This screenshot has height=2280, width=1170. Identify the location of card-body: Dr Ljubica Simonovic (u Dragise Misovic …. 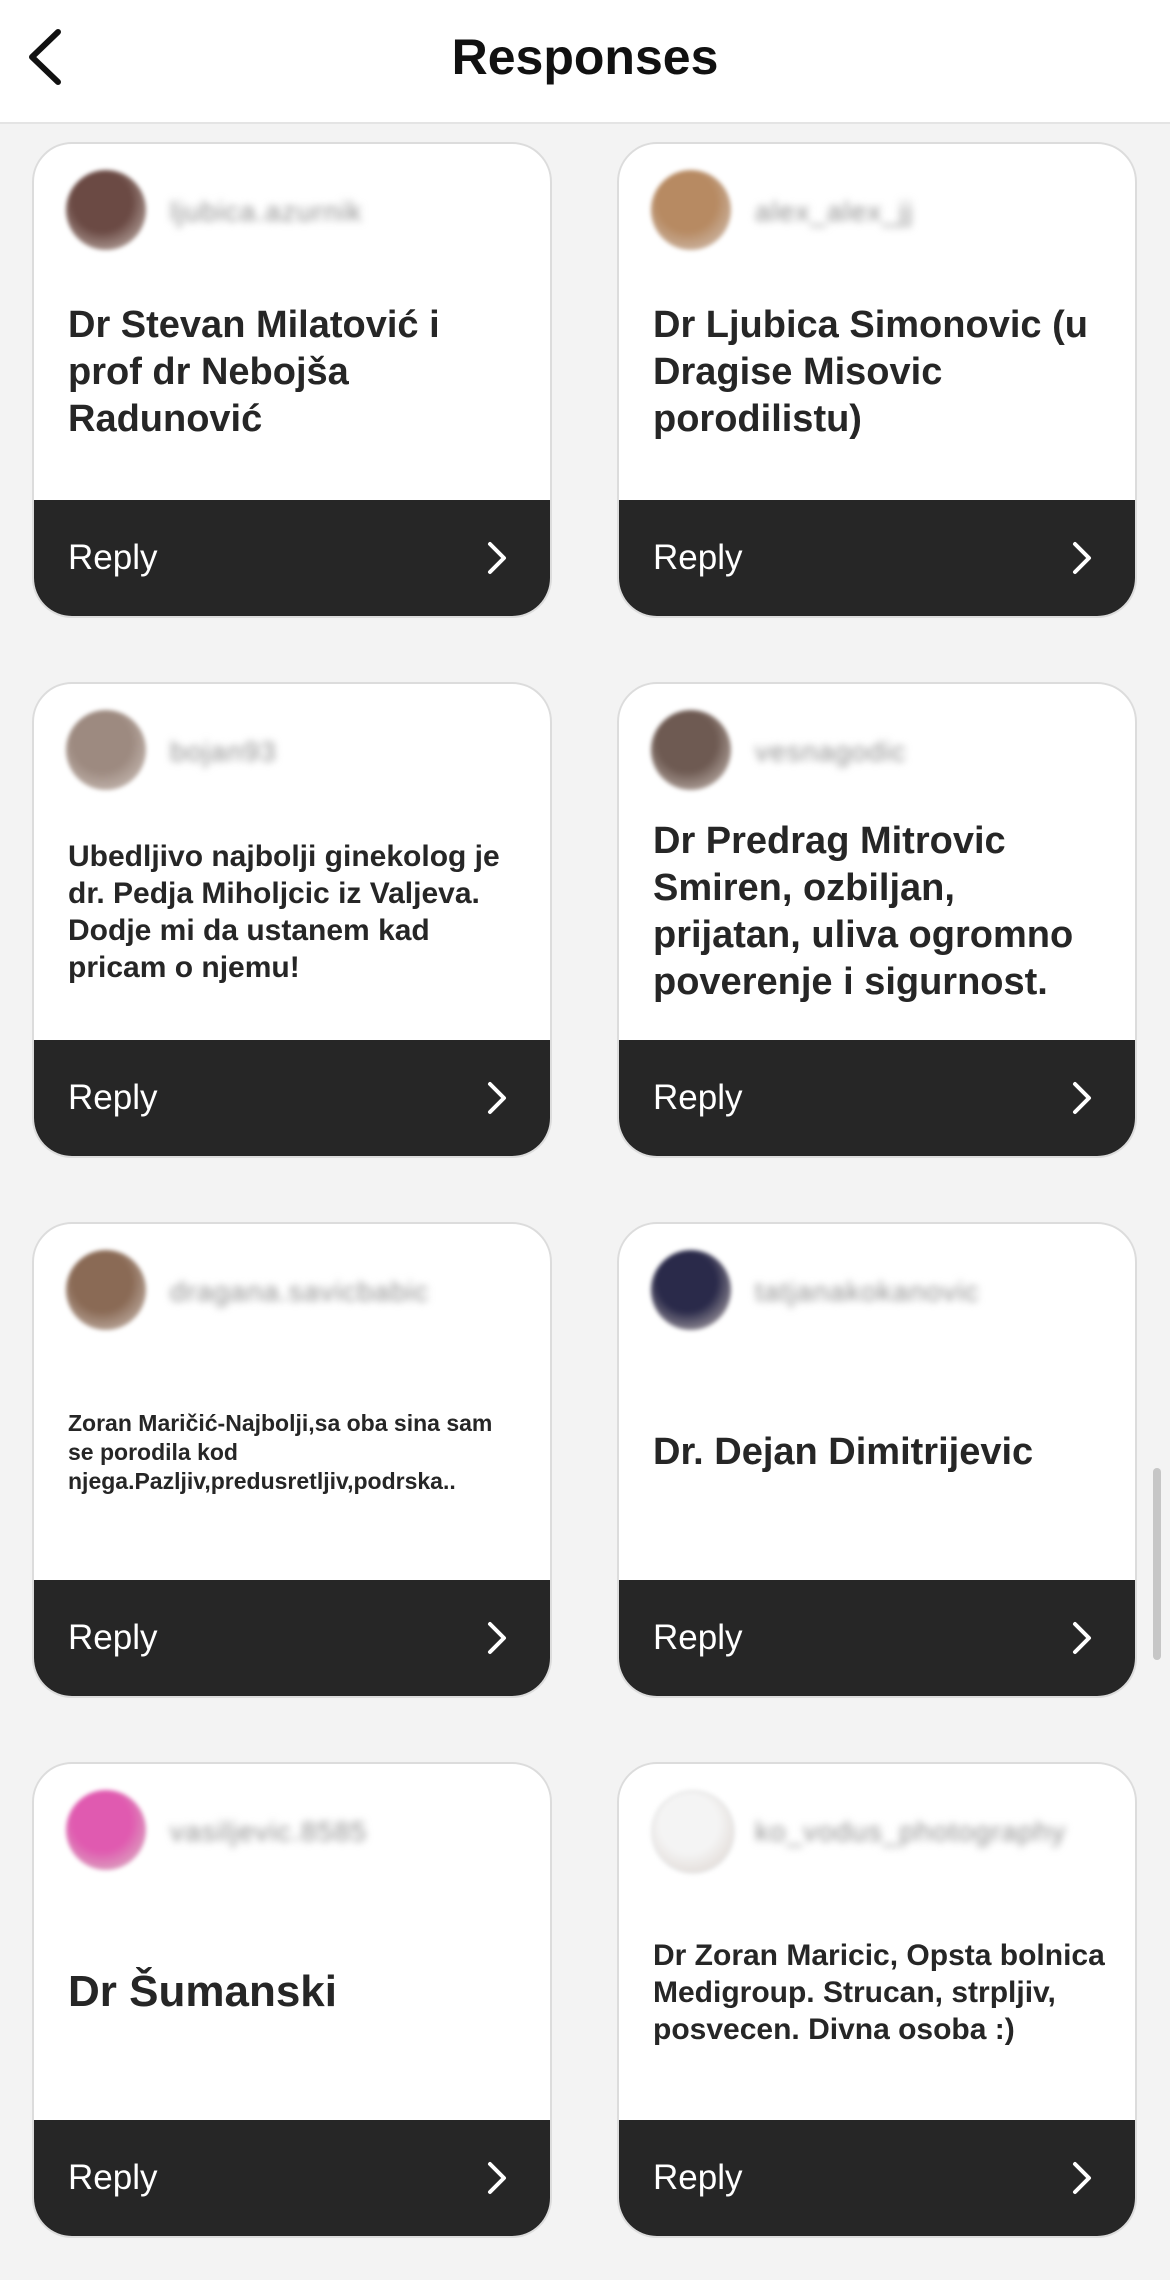
(879, 372).